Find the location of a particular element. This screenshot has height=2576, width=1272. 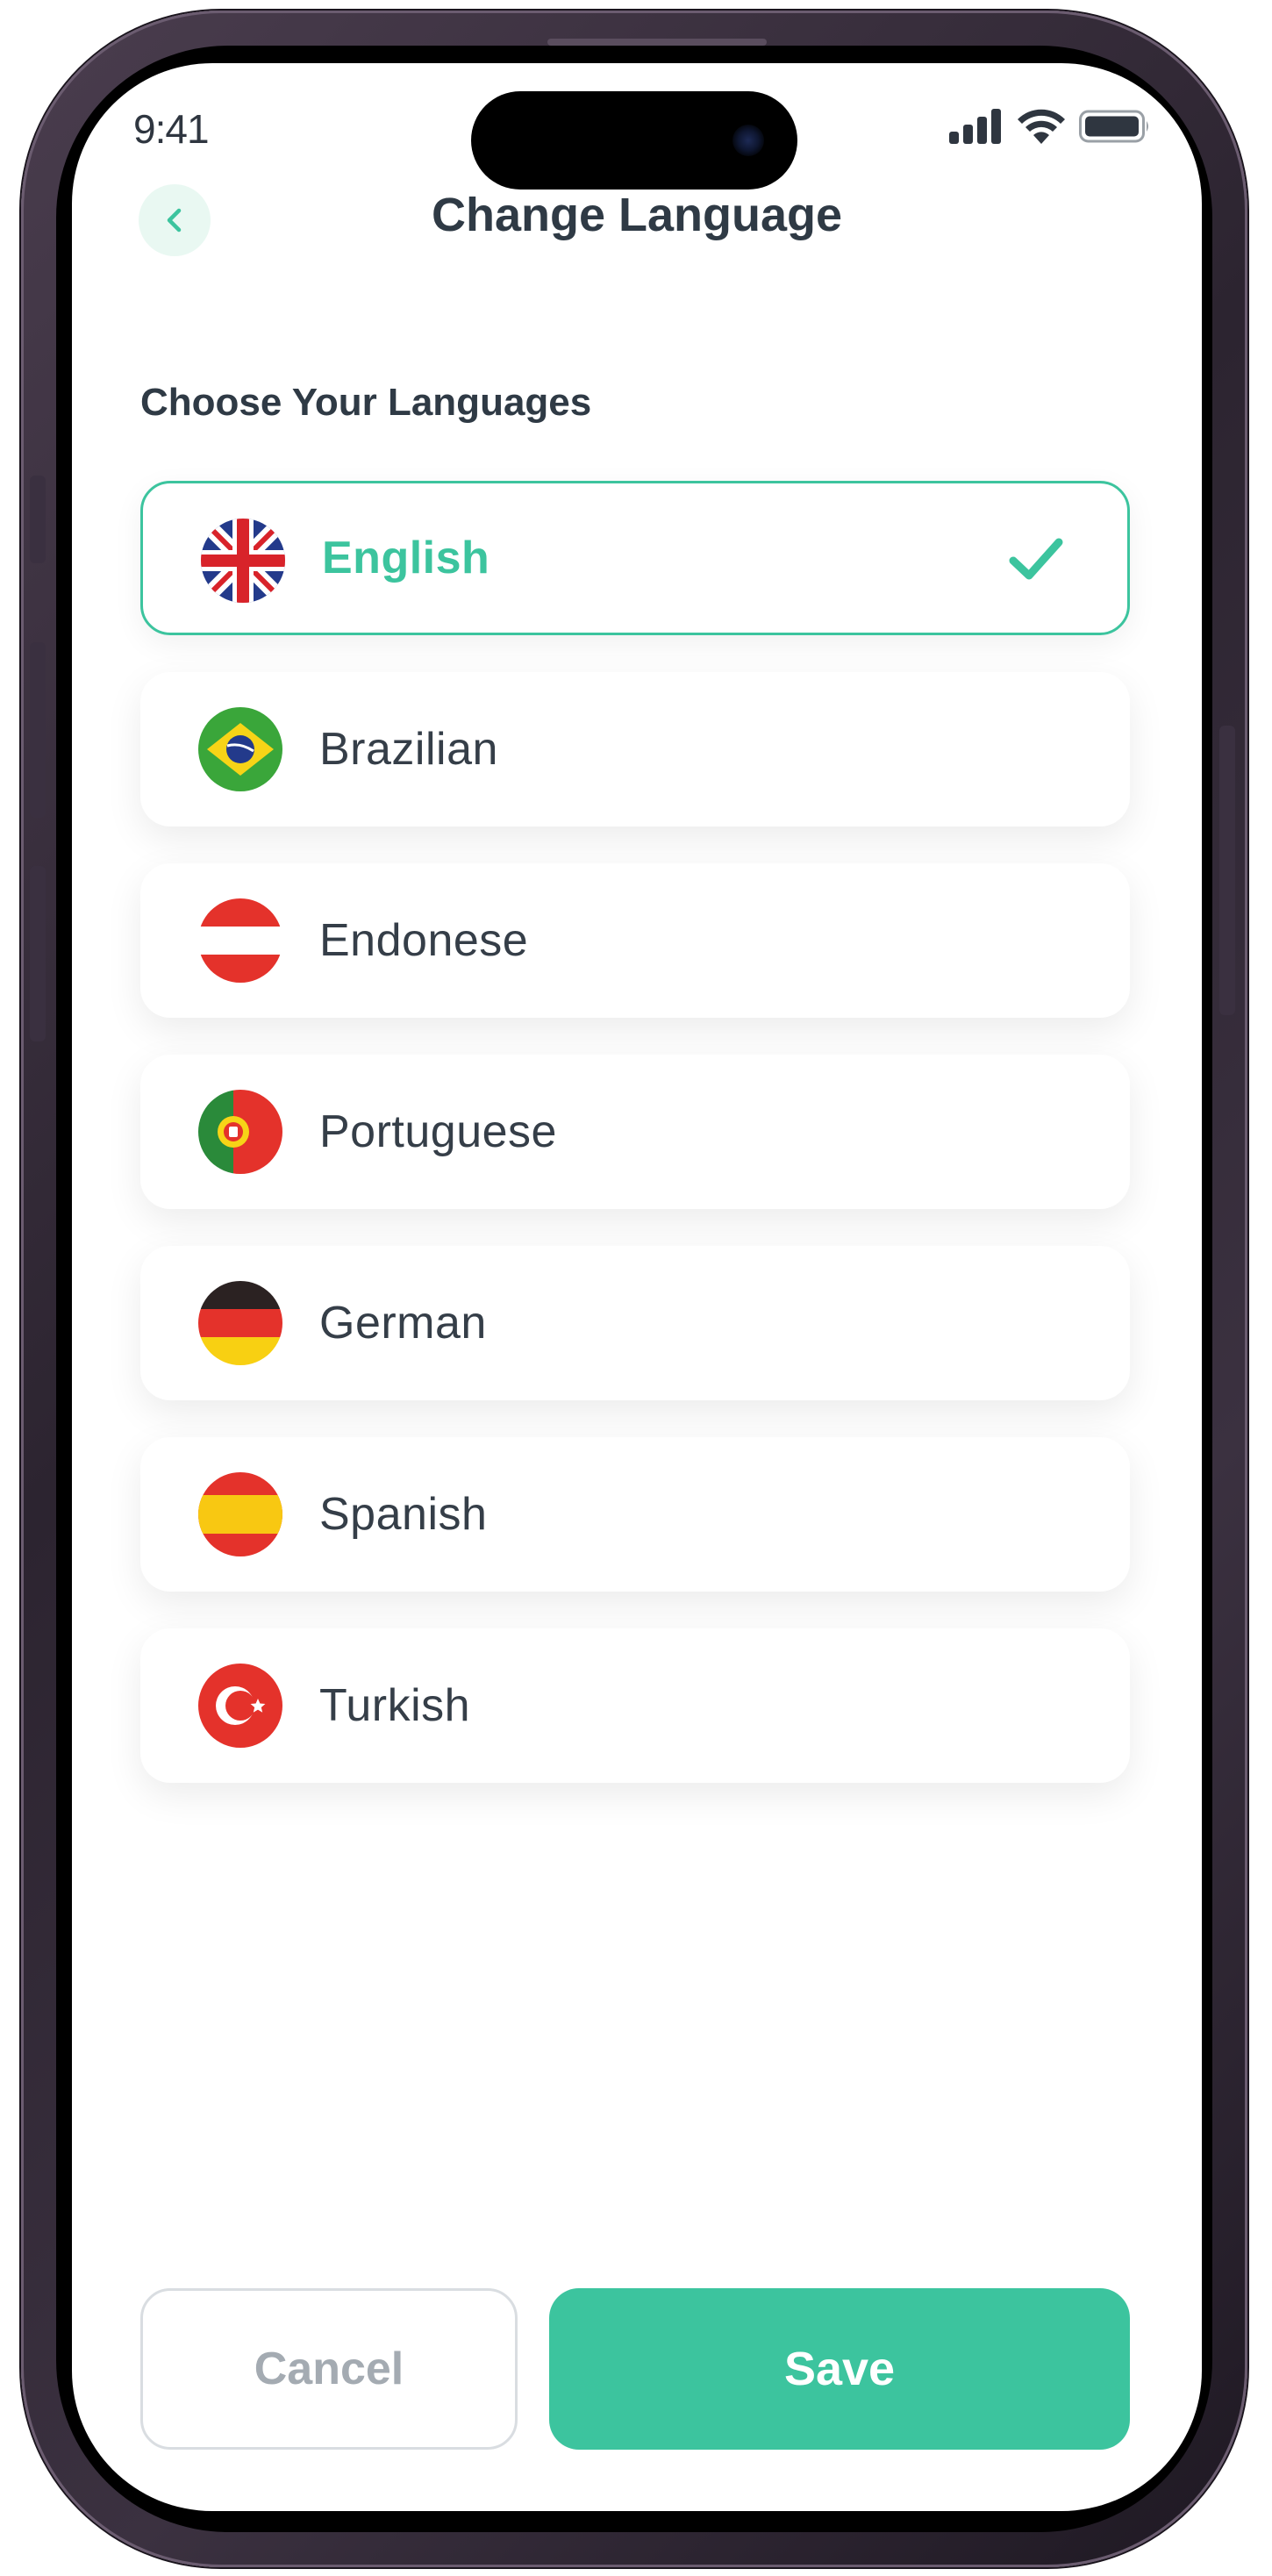

language-label: Spanish is located at coordinates (403, 1514).